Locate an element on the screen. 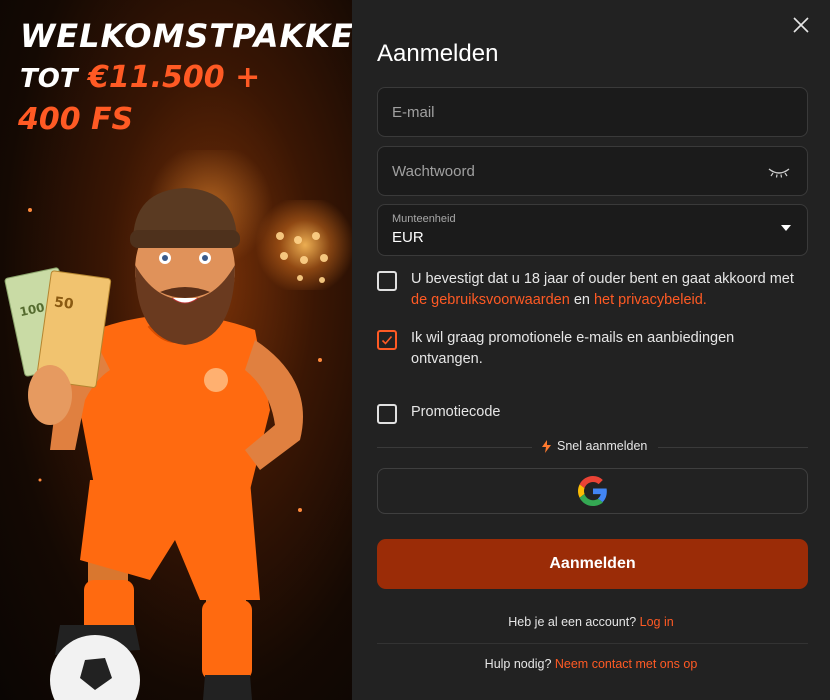 This screenshot has width=830, height=700. chevron-down-icon is located at coordinates (786, 228).